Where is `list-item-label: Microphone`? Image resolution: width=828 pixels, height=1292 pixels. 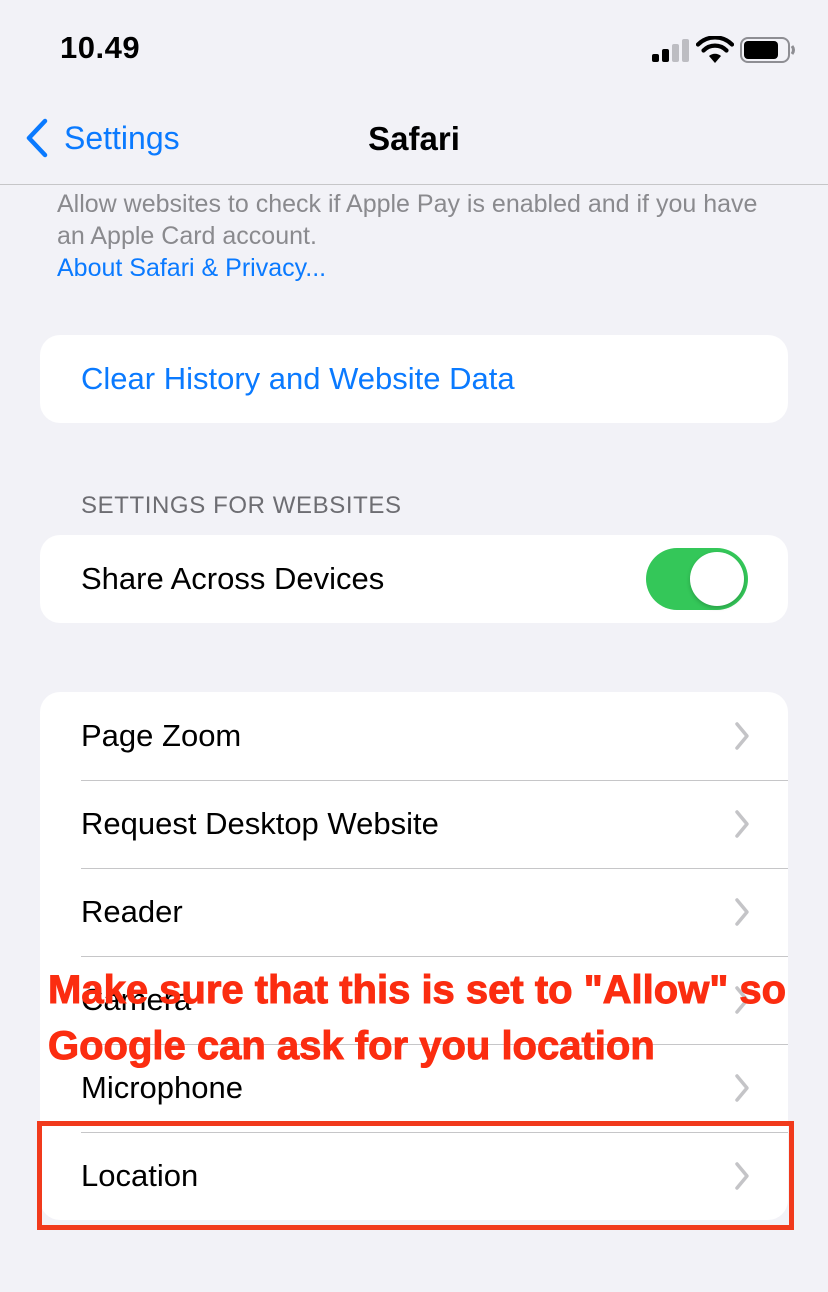 list-item-label: Microphone is located at coordinates (162, 1087).